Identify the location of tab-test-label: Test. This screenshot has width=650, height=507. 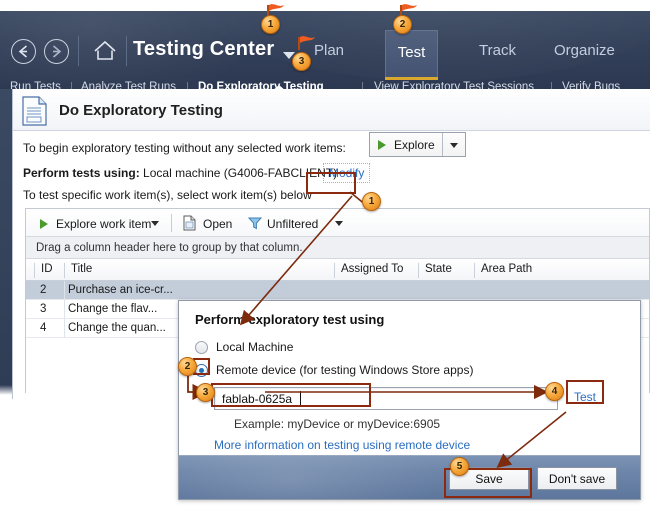
(411, 52).